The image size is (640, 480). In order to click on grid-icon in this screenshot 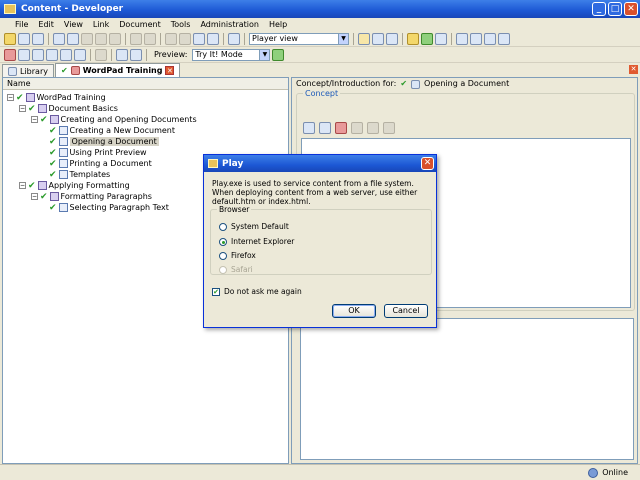, I will do `click(441, 38)`.